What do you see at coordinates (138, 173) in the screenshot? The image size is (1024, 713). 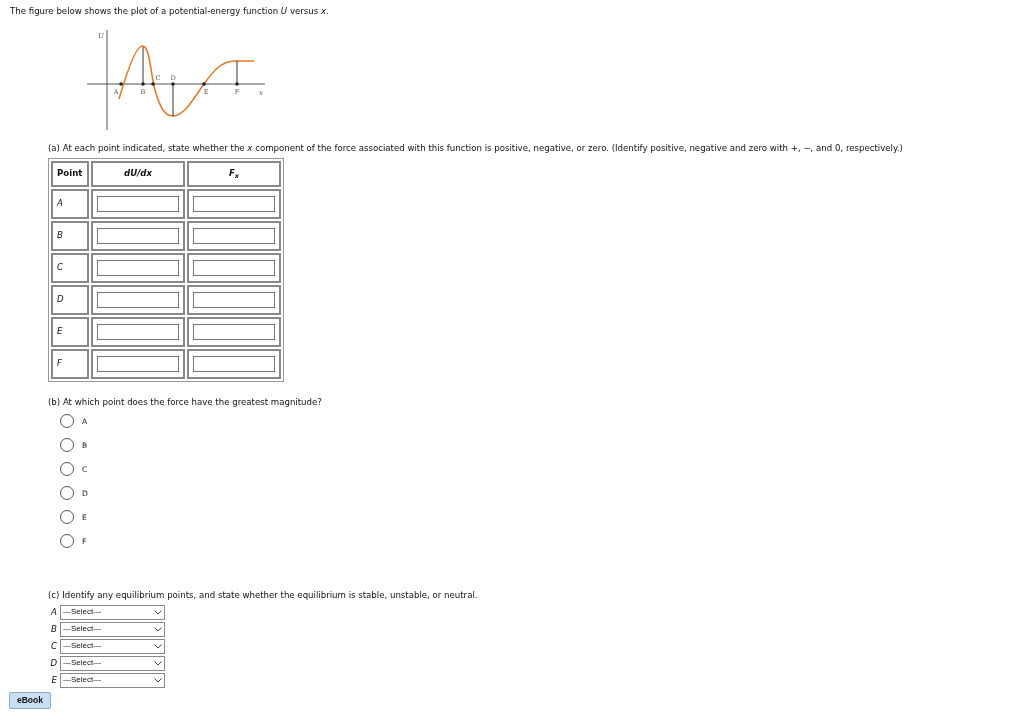 I see `column-header: dU/dx` at bounding box center [138, 173].